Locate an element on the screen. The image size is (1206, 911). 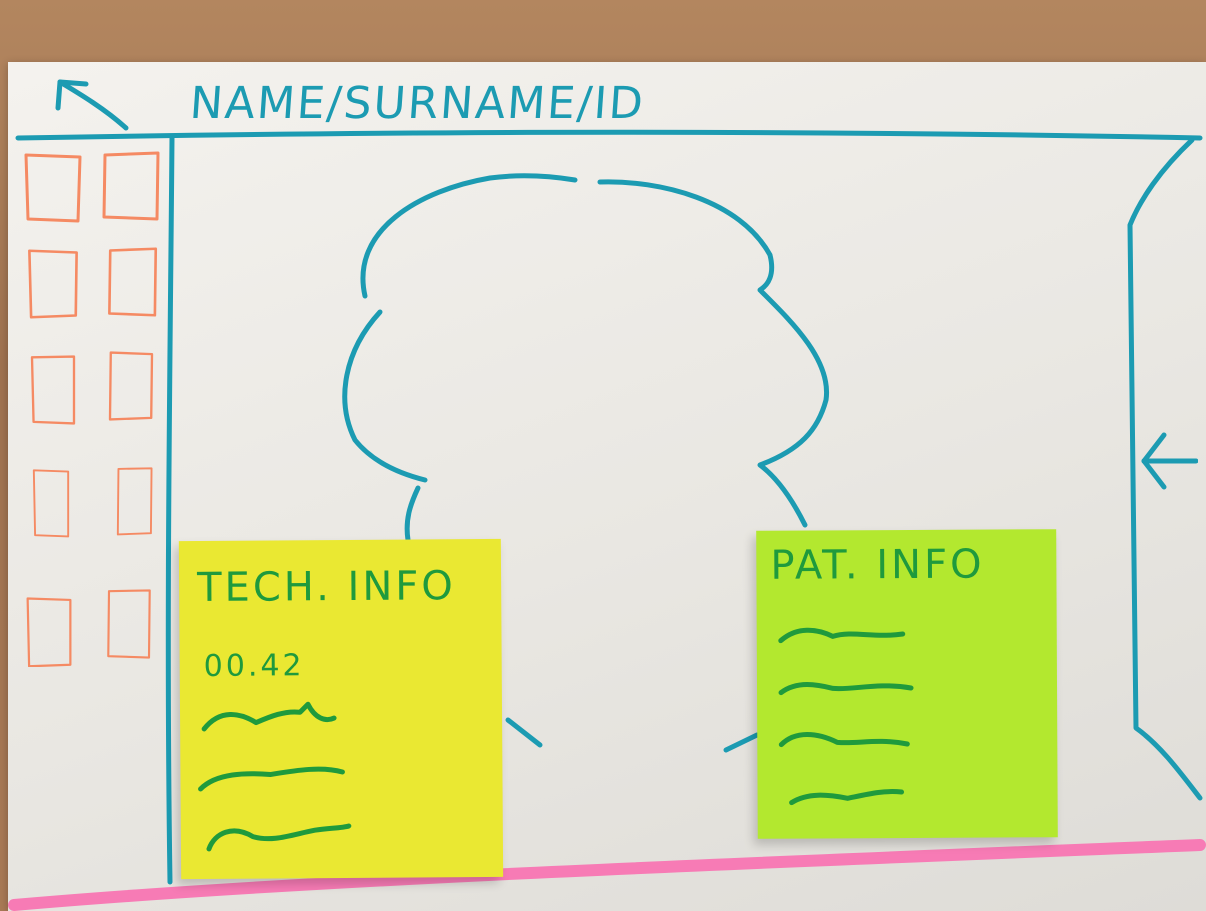
patient-info-card: PAT. INFO is located at coordinates (907, 684).